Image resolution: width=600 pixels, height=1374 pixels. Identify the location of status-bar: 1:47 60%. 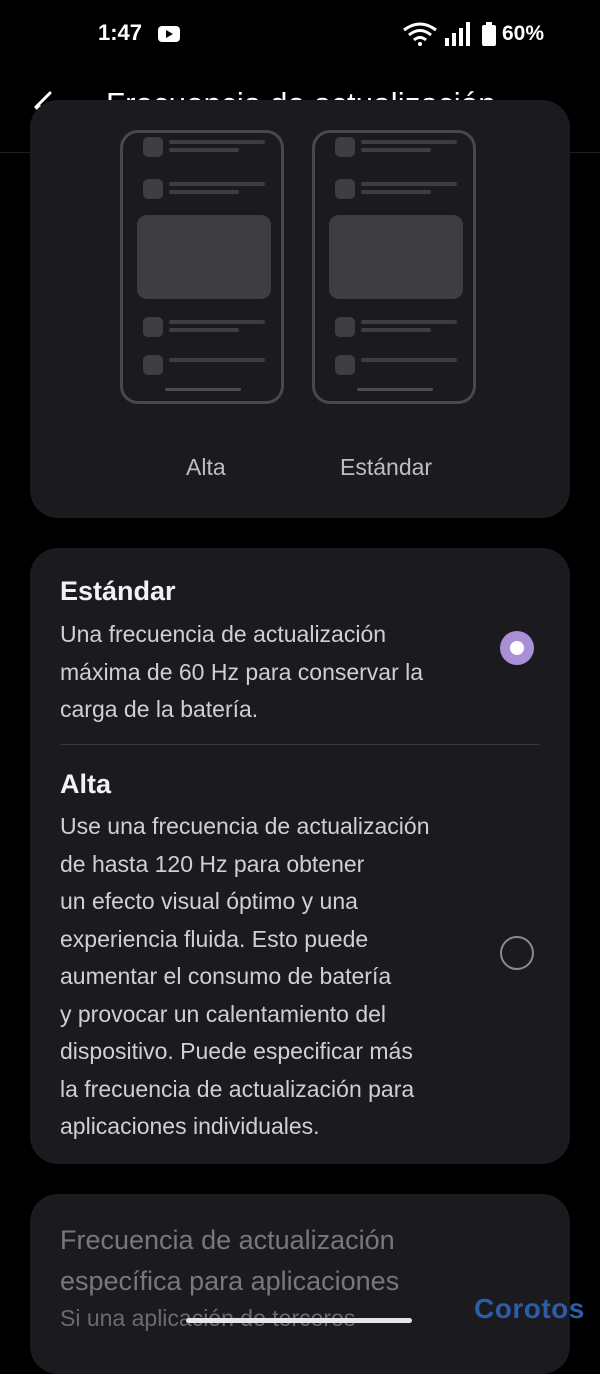
(300, 34).